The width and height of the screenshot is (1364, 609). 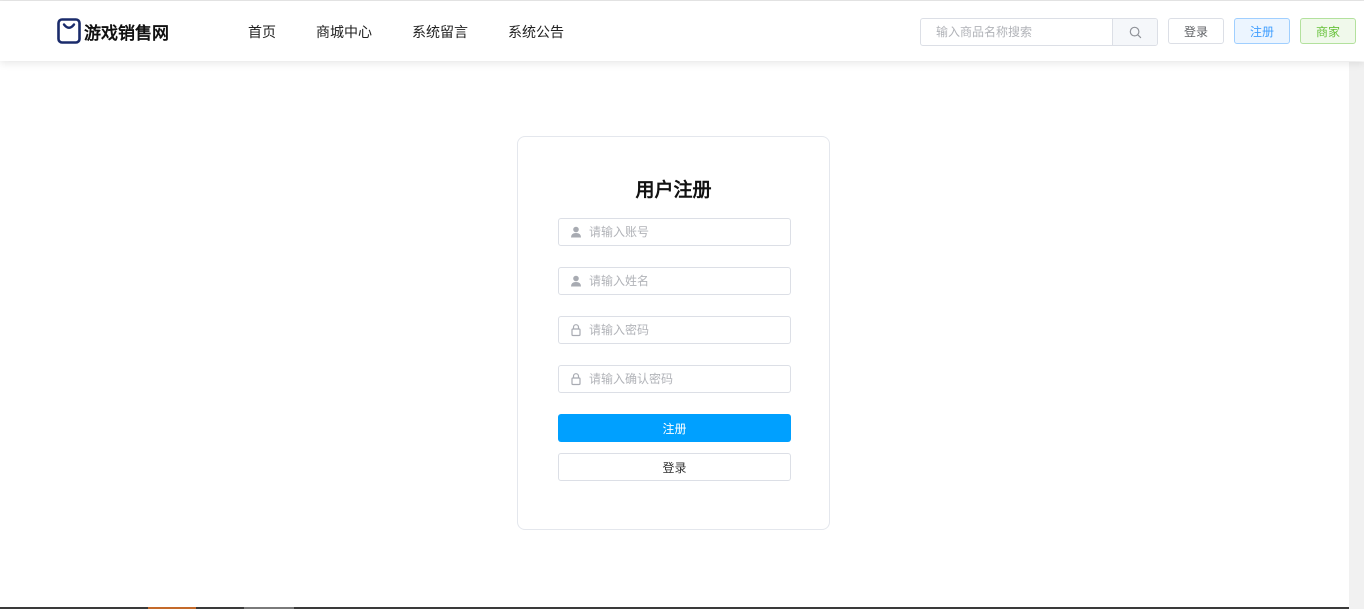 I want to click on account-field, so click(x=674, y=232).